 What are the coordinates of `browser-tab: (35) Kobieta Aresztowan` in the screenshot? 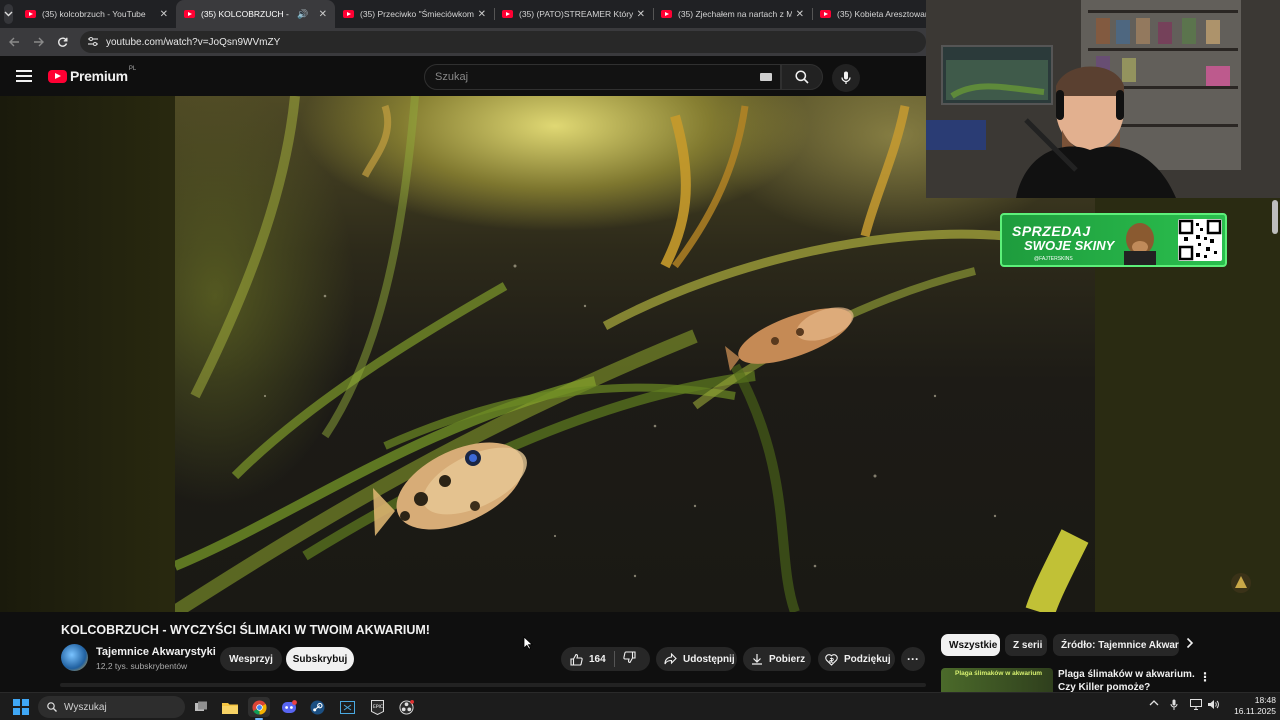 It's located at (869, 14).